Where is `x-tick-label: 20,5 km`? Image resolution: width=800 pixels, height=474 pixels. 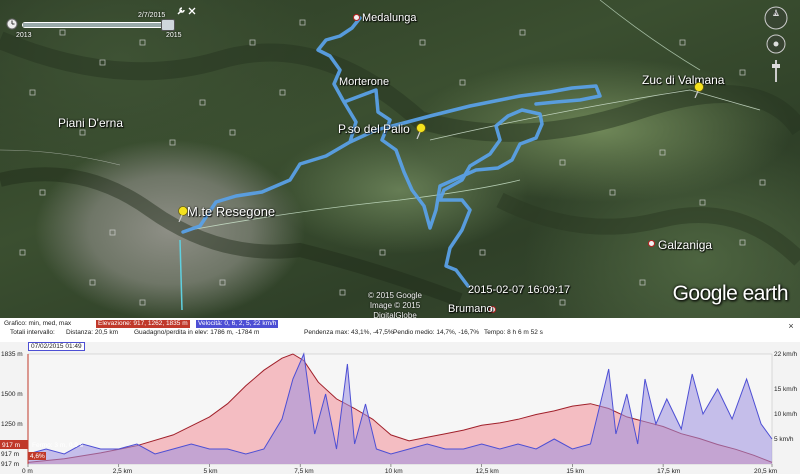
x-tick-label: 20,5 km is located at coordinates (765, 471).